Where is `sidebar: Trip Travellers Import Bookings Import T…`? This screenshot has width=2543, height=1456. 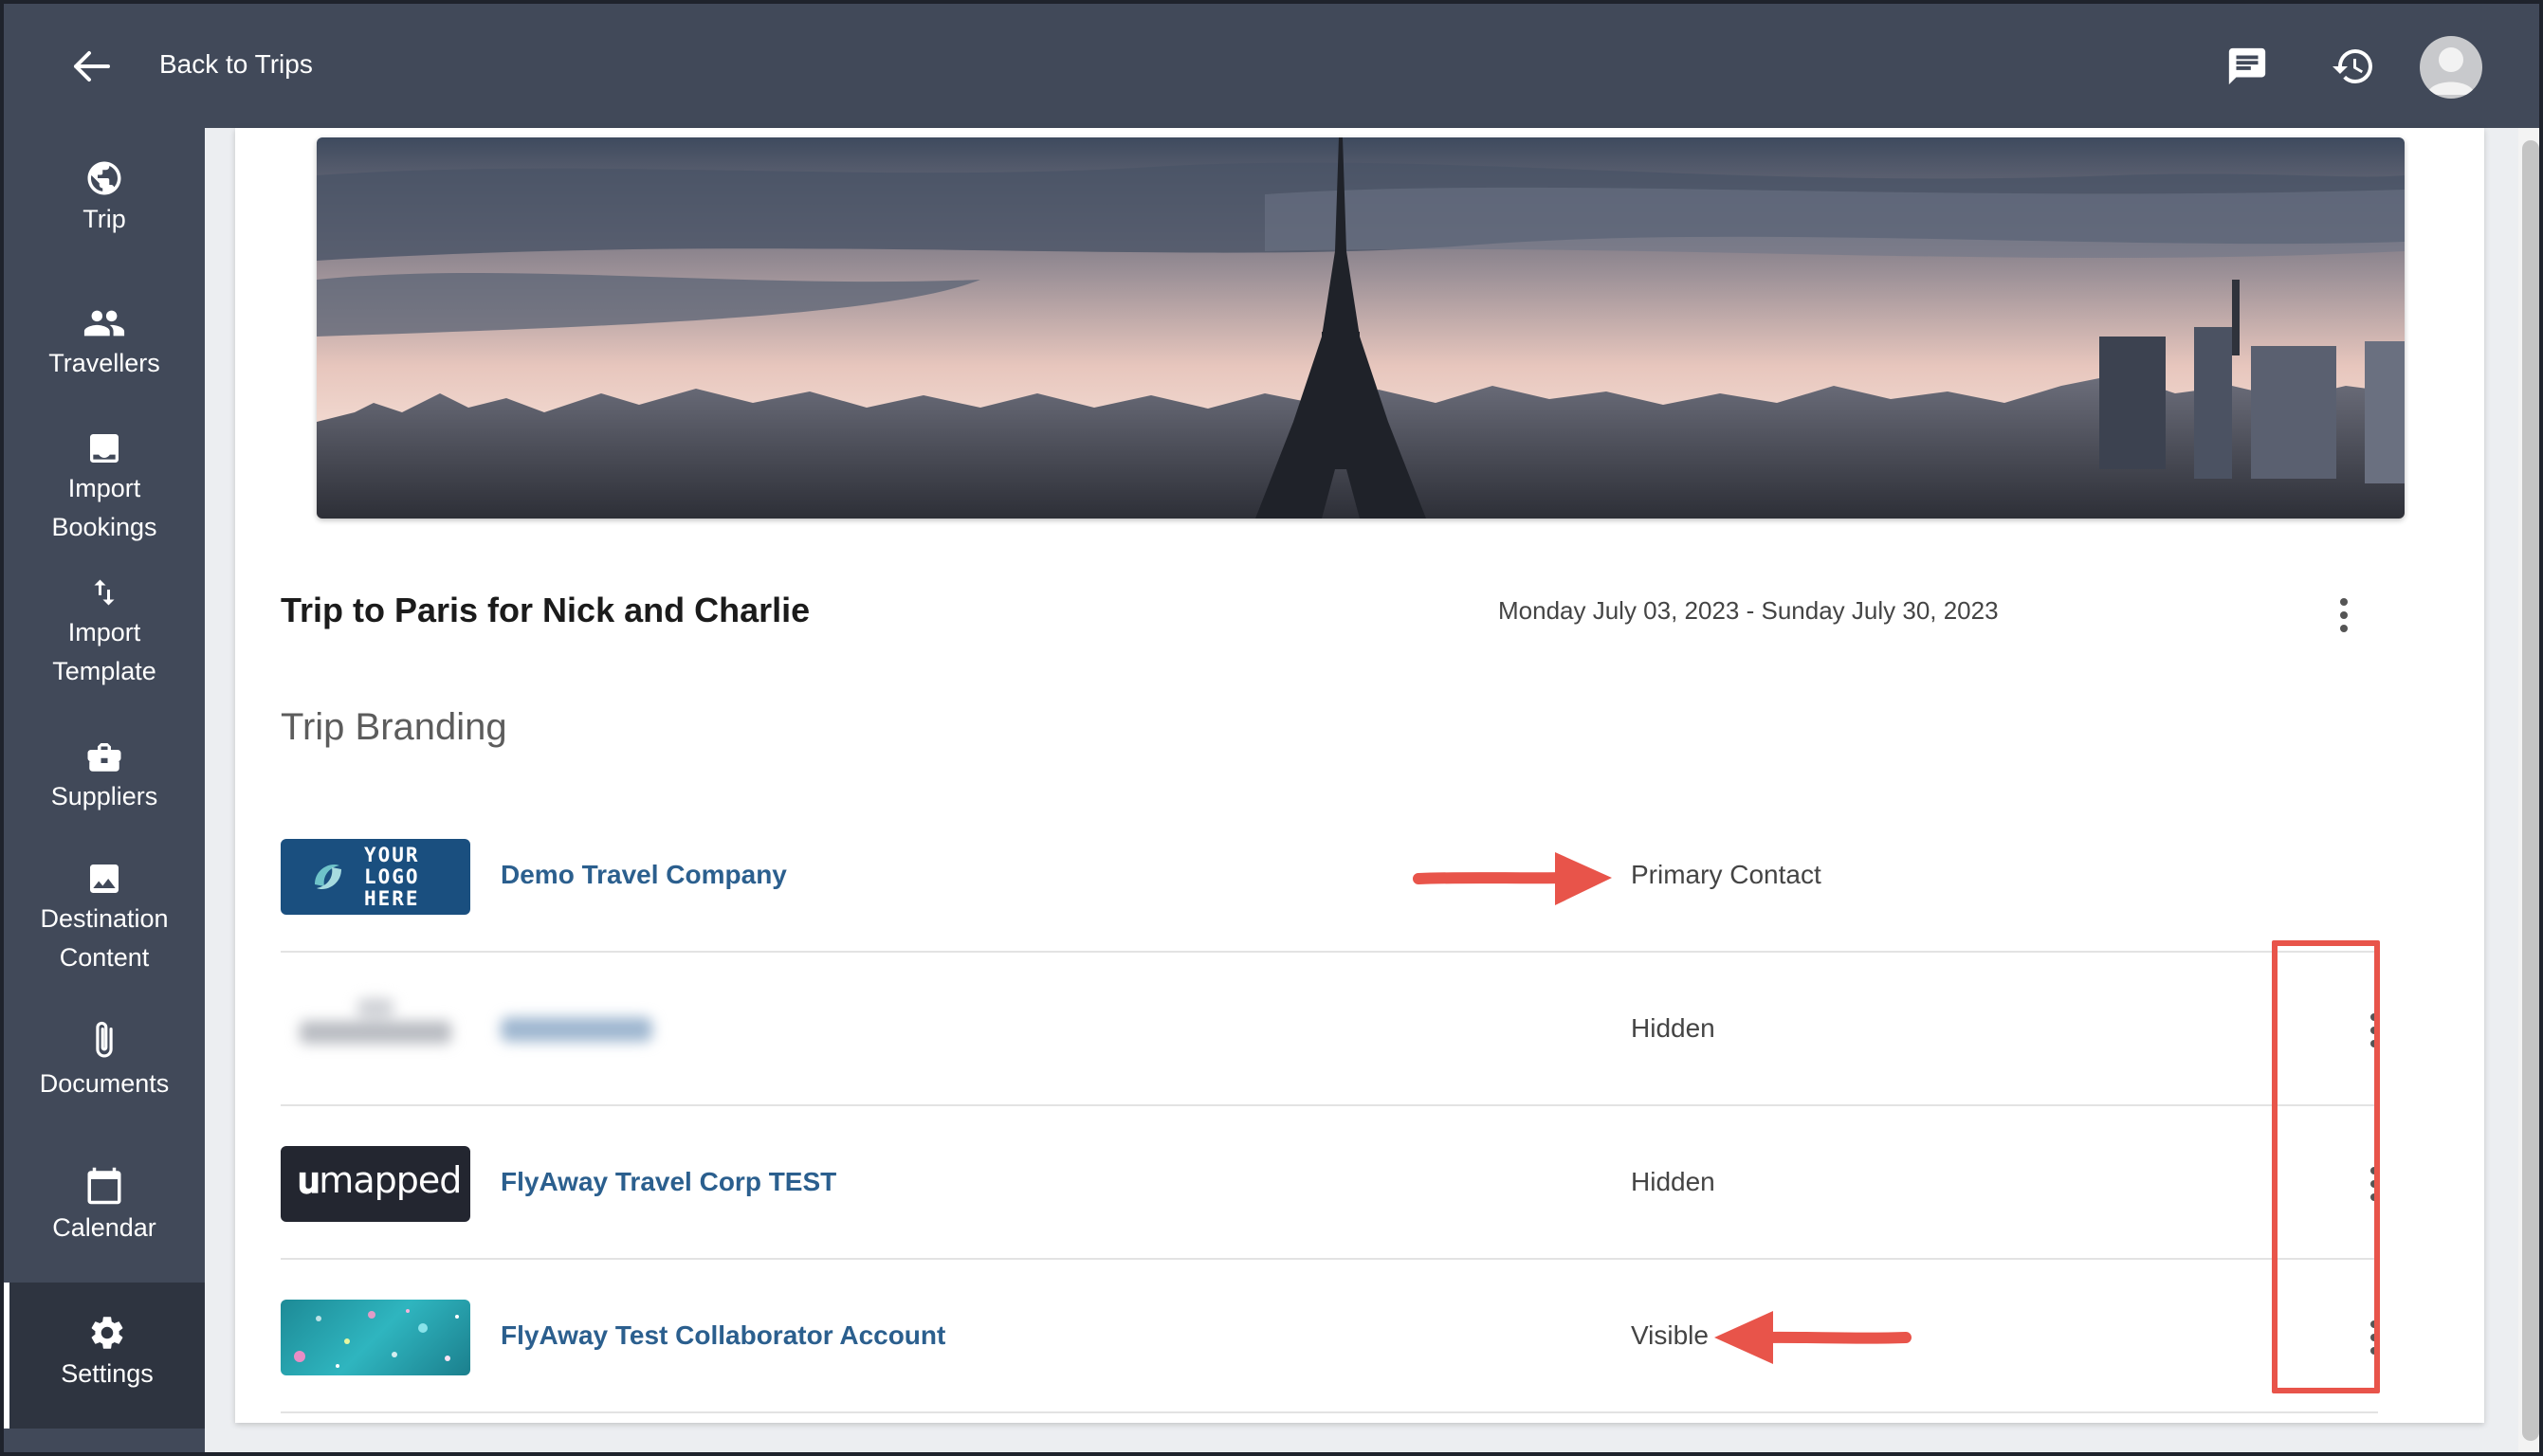 sidebar: Trip Travellers Import Bookings Import T… is located at coordinates (104, 790).